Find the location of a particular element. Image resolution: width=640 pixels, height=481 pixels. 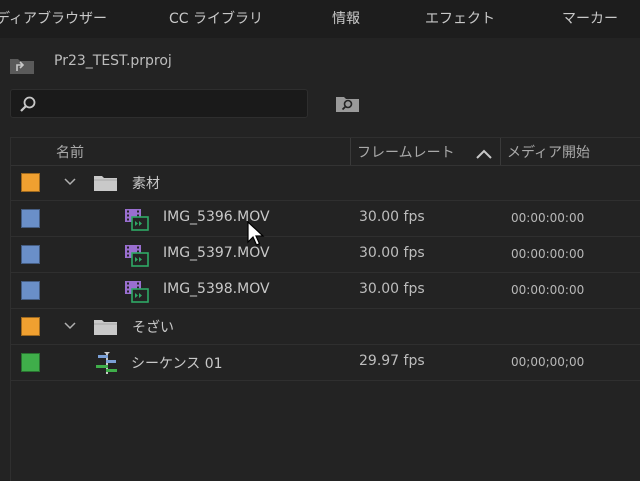

sort-ascending-icon is located at coordinates (484, 154).